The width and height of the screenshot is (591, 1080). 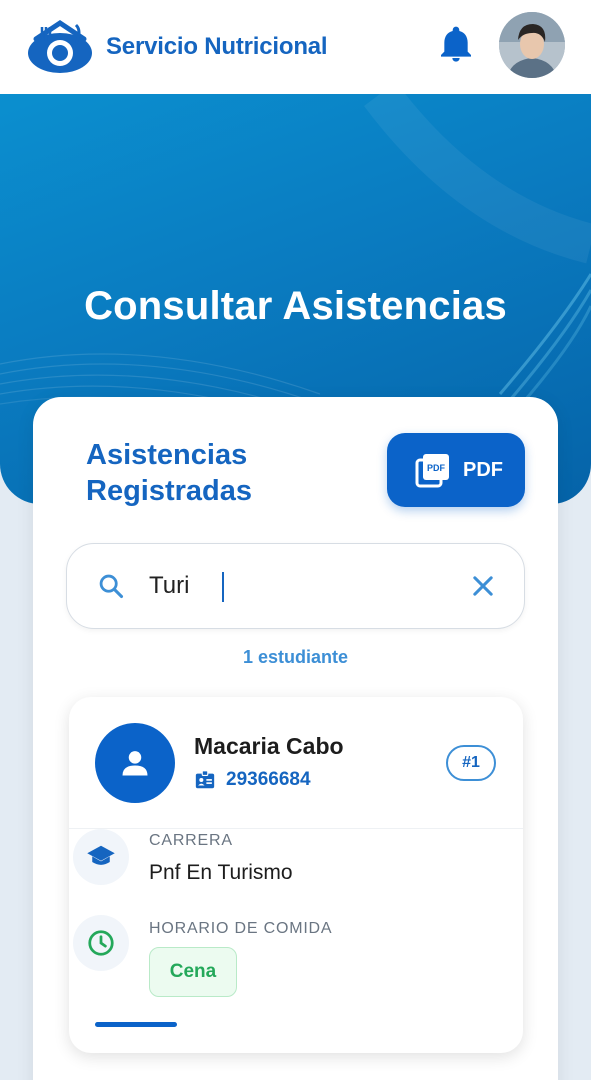 I want to click on page-title: Consultar Asistencias, so click(x=295, y=306).